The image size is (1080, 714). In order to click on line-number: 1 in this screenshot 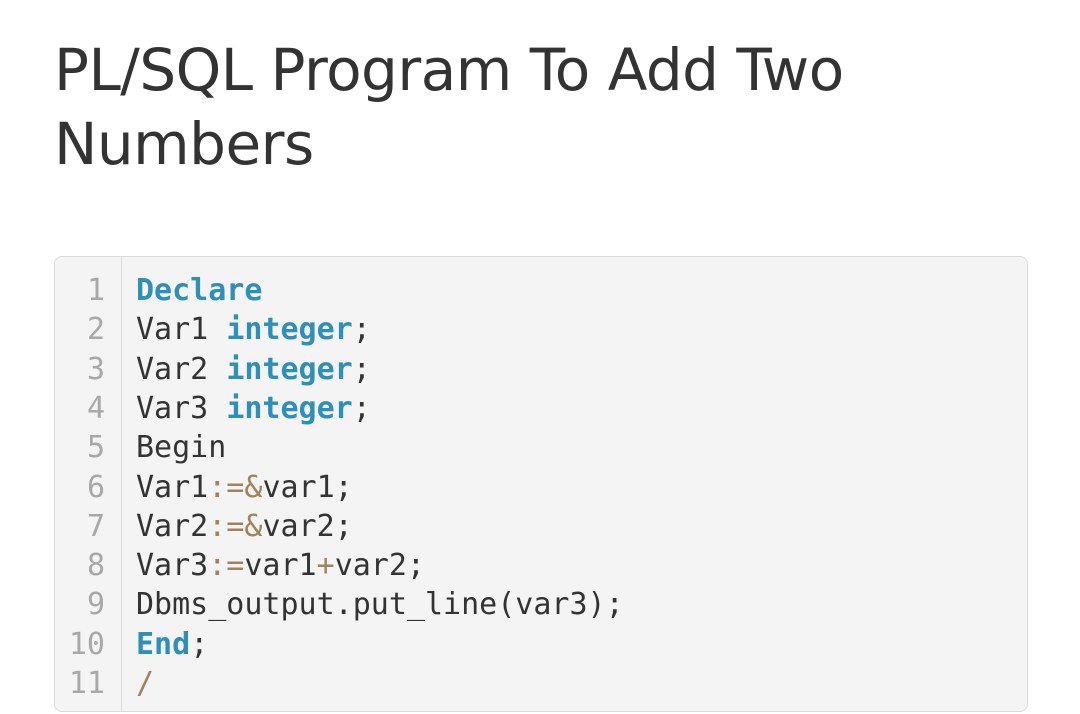, I will do `click(95, 290)`.